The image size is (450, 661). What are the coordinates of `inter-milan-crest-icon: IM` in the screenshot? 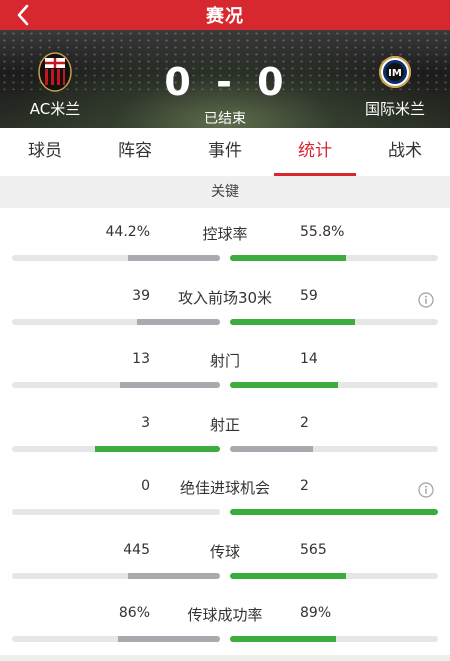 It's located at (395, 72).